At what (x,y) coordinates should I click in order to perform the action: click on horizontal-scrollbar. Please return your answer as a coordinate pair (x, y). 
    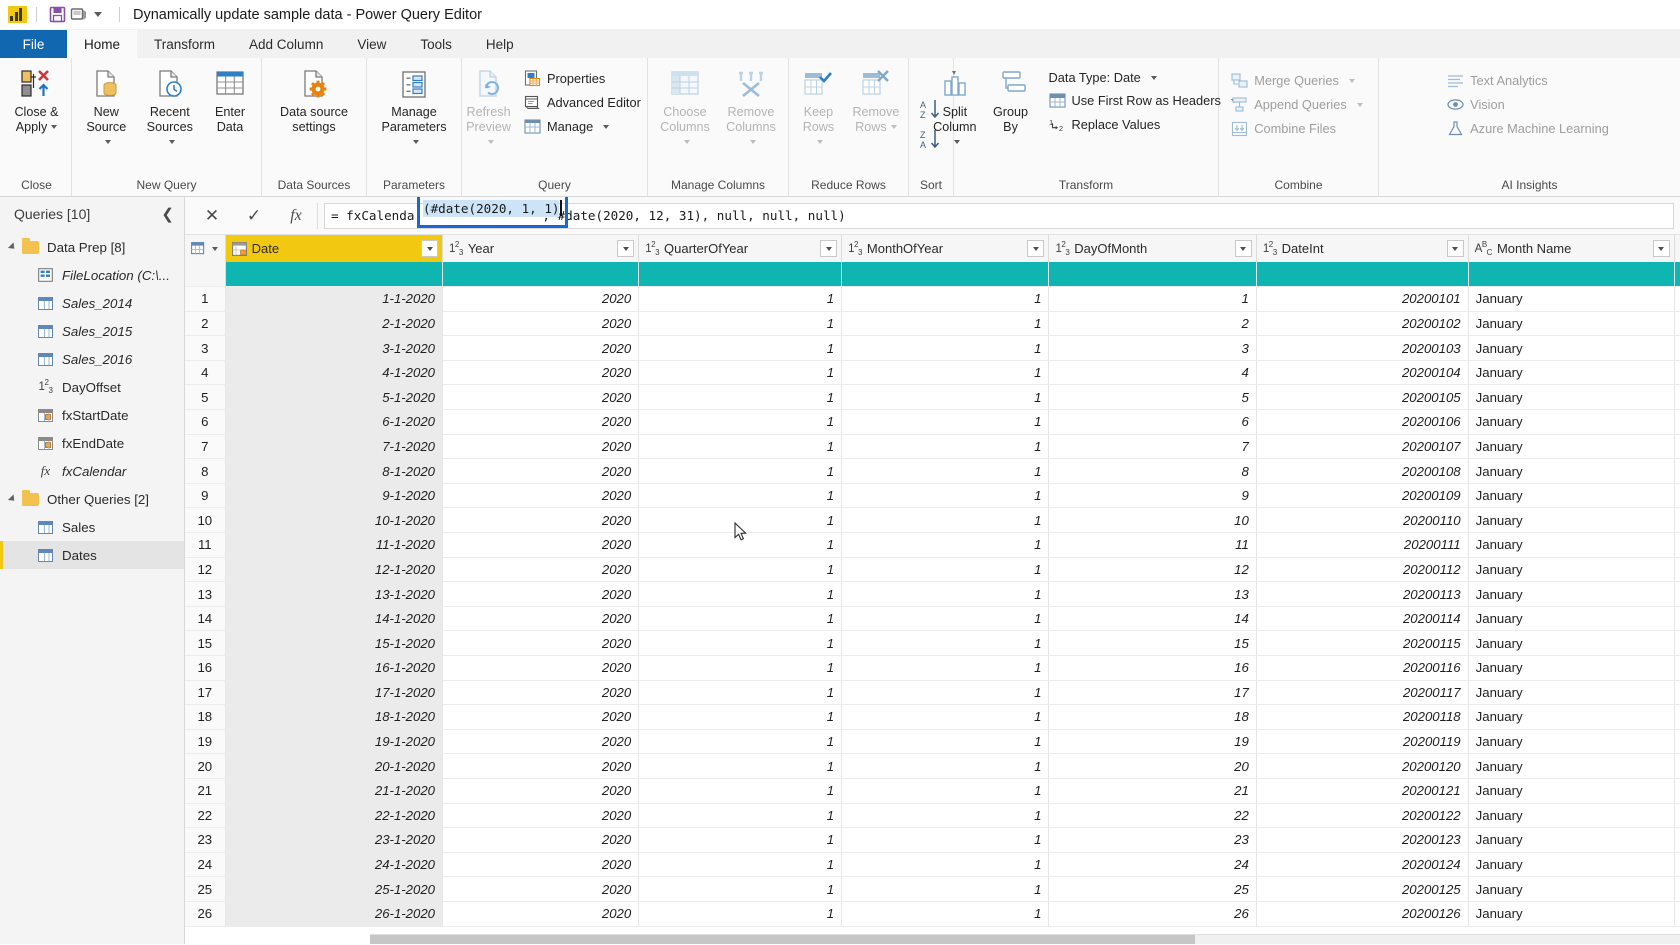
    Looking at the image, I should click on (1025, 939).